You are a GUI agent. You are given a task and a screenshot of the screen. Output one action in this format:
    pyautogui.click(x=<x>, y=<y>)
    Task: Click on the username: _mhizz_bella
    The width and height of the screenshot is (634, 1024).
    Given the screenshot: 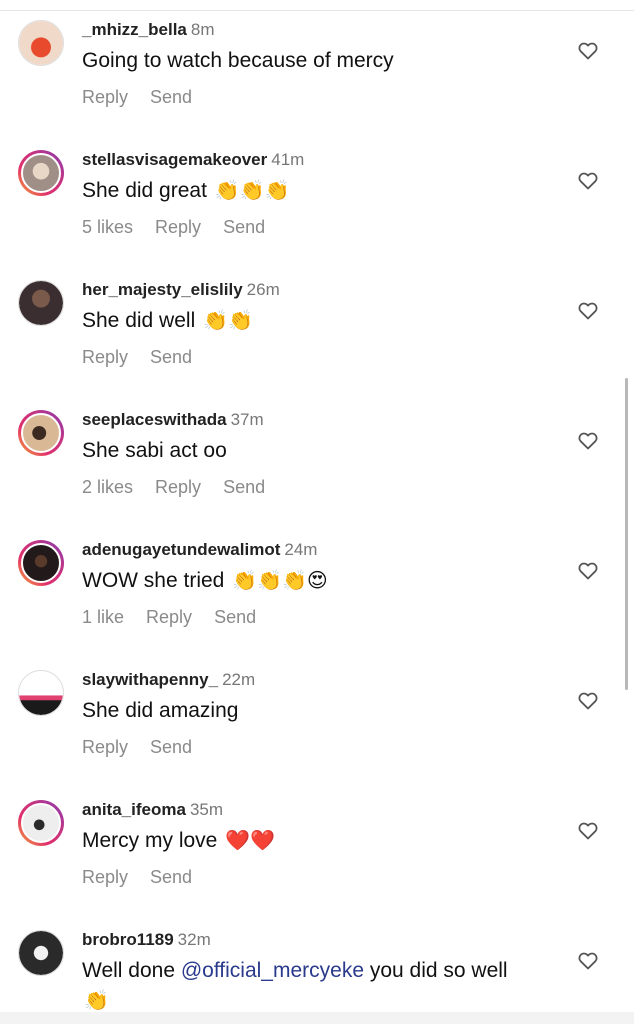 What is the action you would take?
    pyautogui.click(x=134, y=29)
    